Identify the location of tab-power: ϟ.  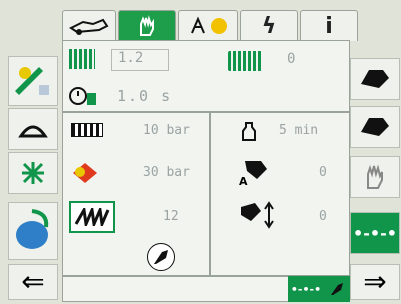
(269, 25).